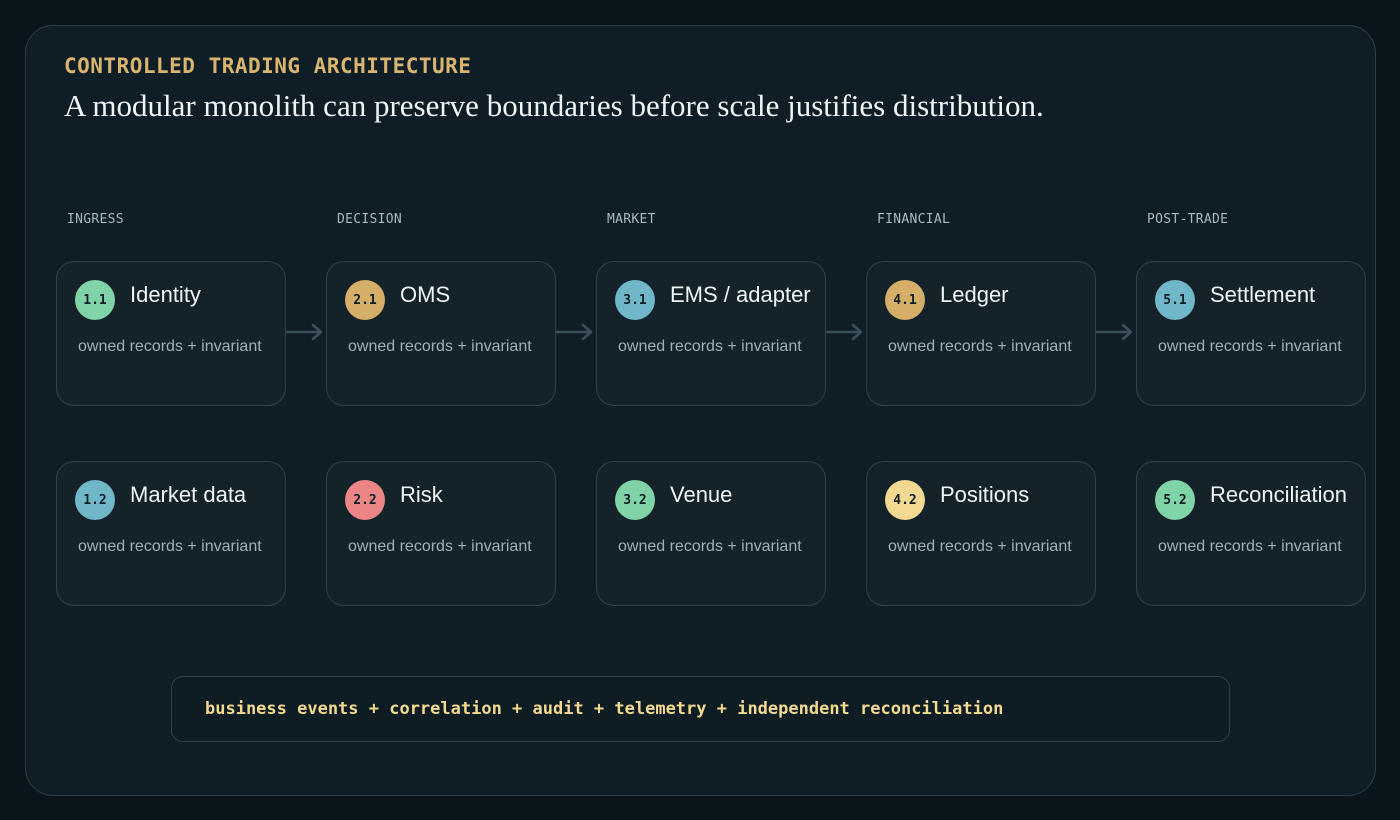 The height and width of the screenshot is (820, 1400). What do you see at coordinates (914, 219) in the screenshot?
I see `column-label-financial: FINANCIAL` at bounding box center [914, 219].